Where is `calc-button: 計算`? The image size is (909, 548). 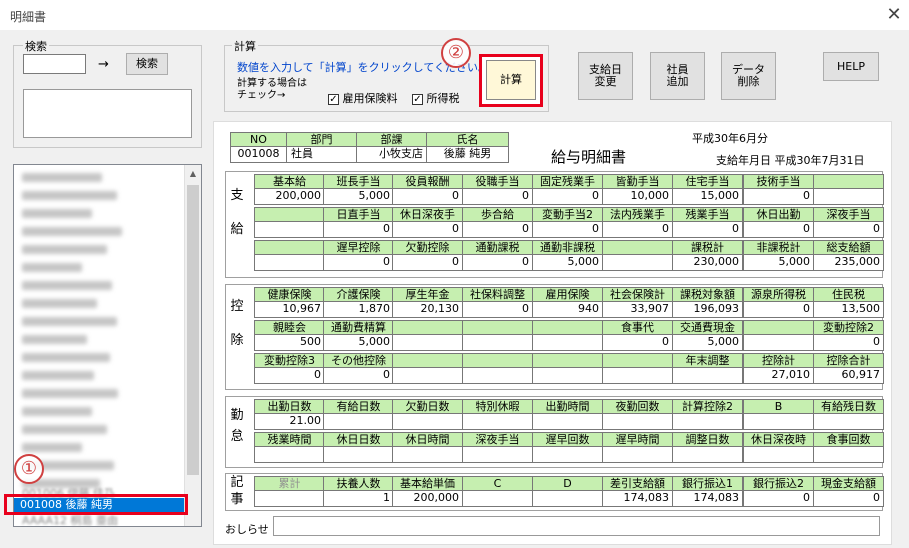 calc-button: 計算 is located at coordinates (511, 80).